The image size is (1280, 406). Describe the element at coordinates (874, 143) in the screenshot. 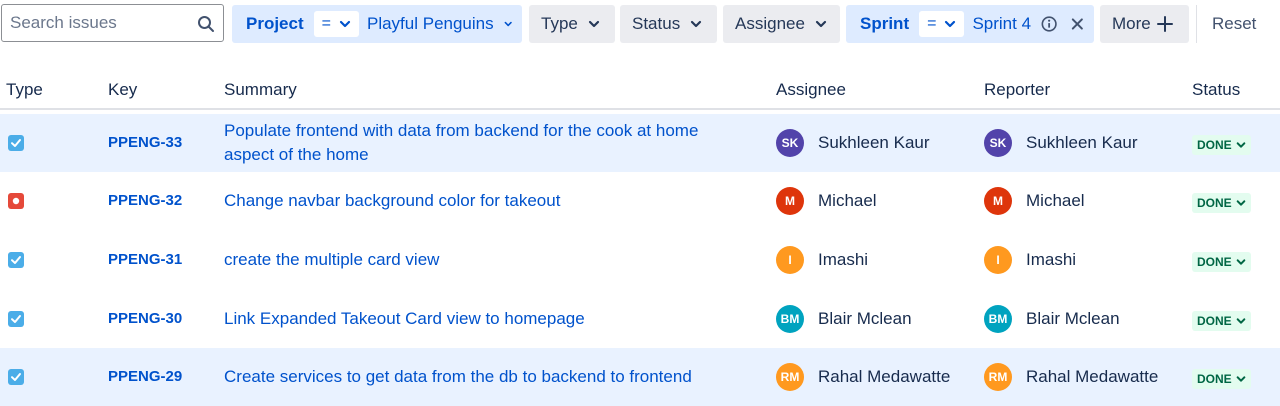

I see `assignee-name: Sukhleen Kaur` at that location.